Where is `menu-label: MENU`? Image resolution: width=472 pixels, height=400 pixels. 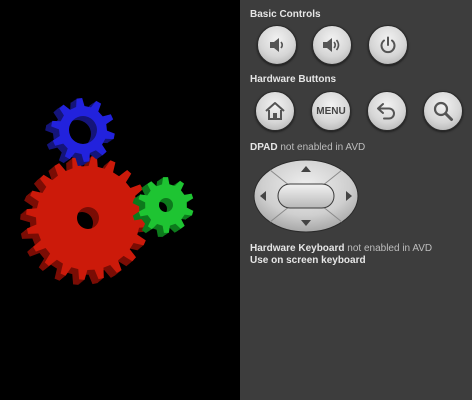 menu-label: MENU is located at coordinates (331, 111).